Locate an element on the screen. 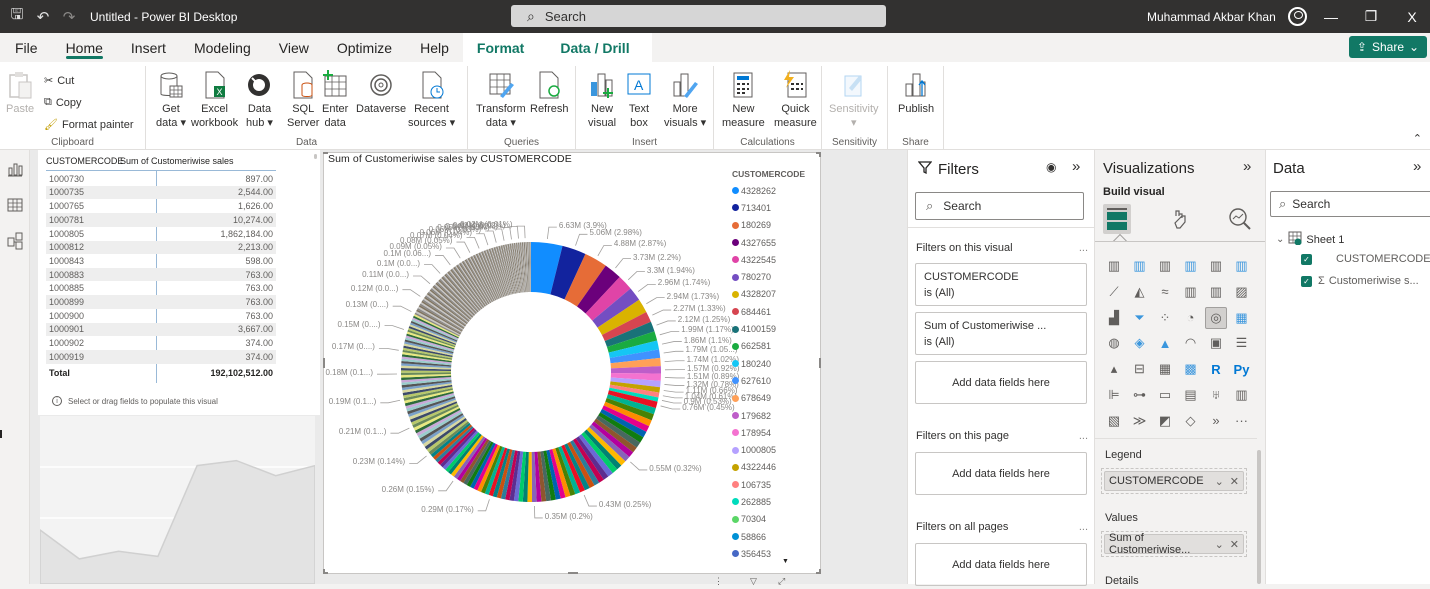 This screenshot has height=589, width=1430. table-row: 1000885763.00 is located at coordinates (161, 289).